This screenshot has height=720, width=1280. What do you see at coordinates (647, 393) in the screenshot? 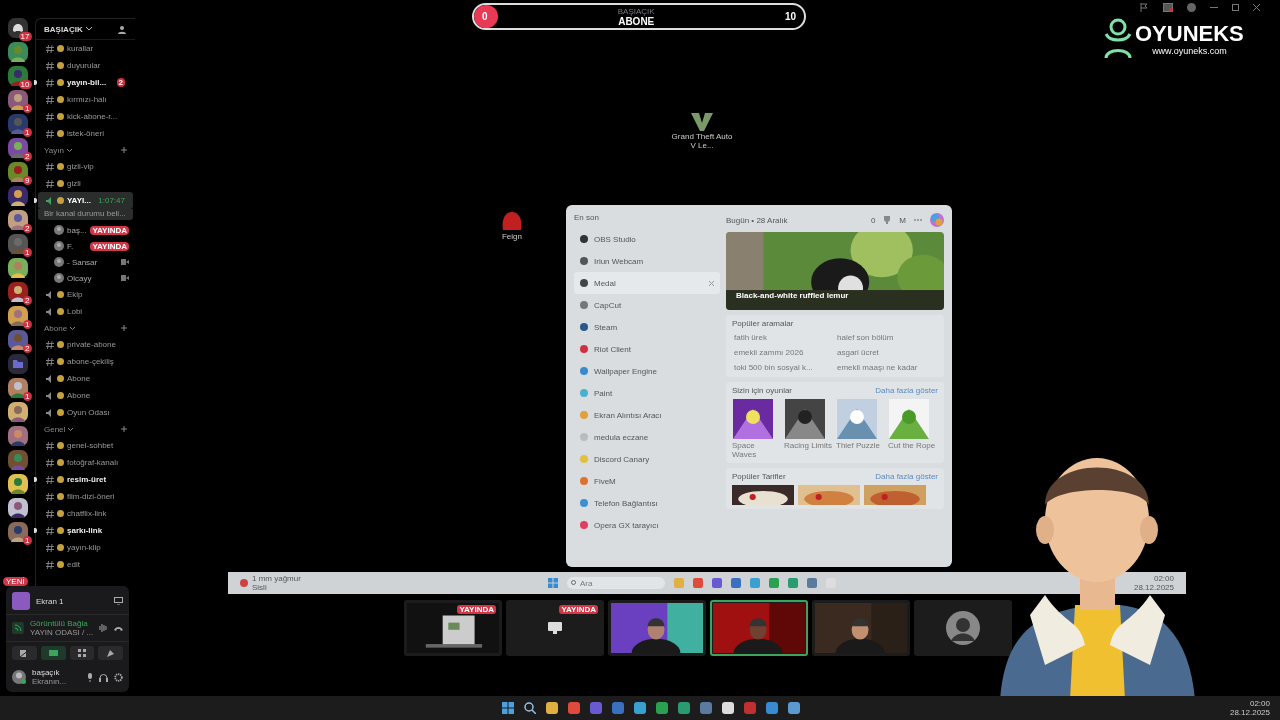
I see `app-item: Paint` at bounding box center [647, 393].